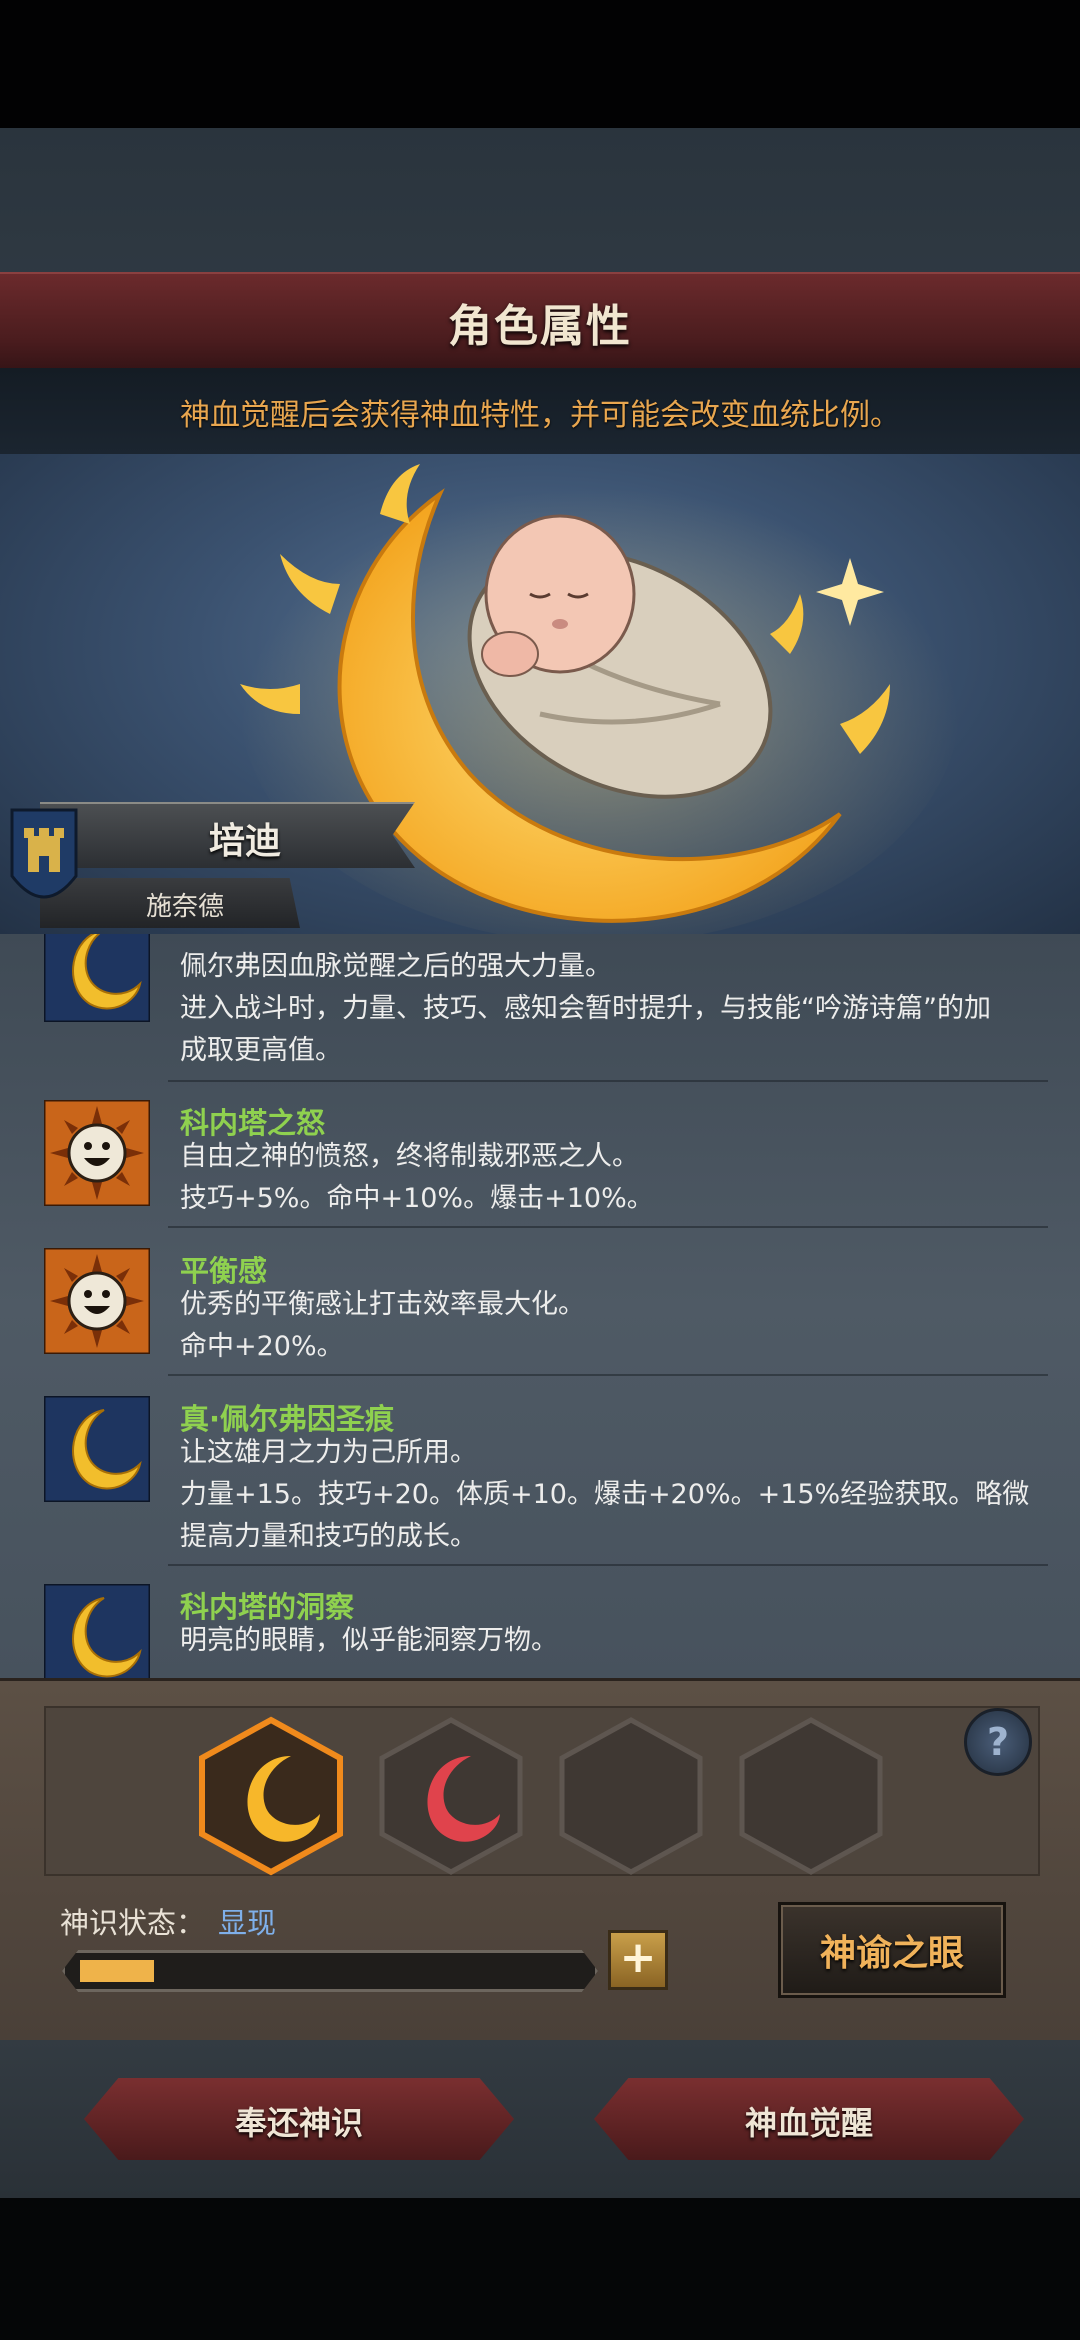  What do you see at coordinates (809, 2121) in the screenshot?
I see `blood-awaken-label: 神血觉醒` at bounding box center [809, 2121].